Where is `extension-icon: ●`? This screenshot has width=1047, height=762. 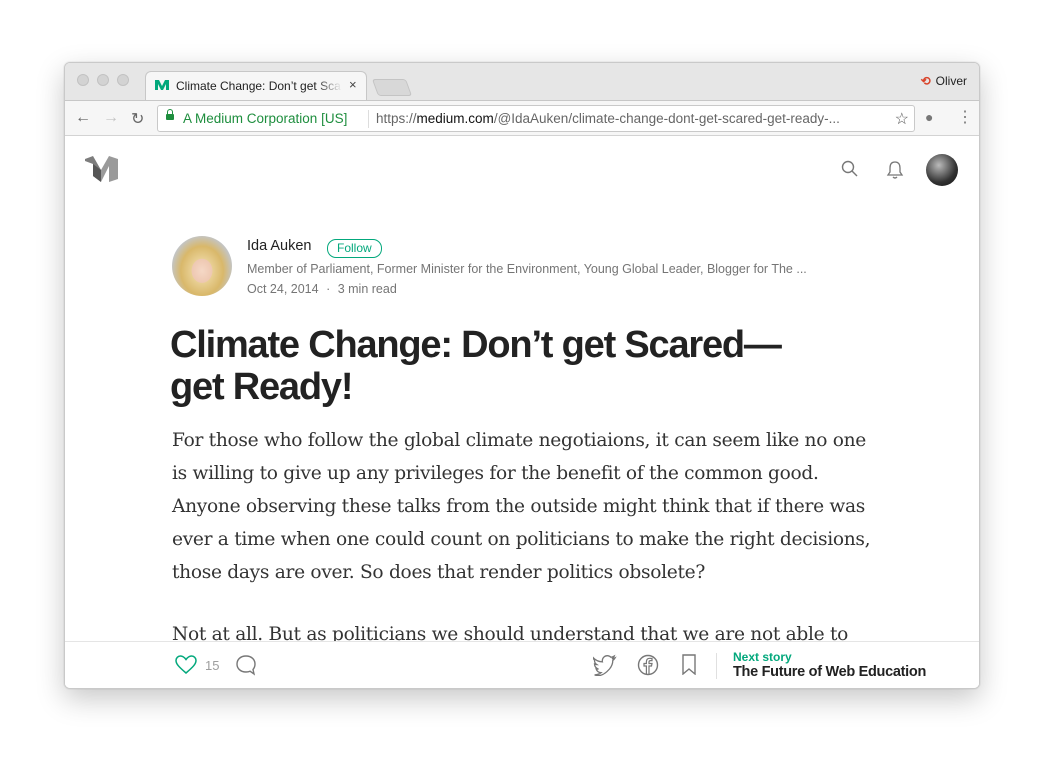
extension-icon: ● is located at coordinates (929, 117).